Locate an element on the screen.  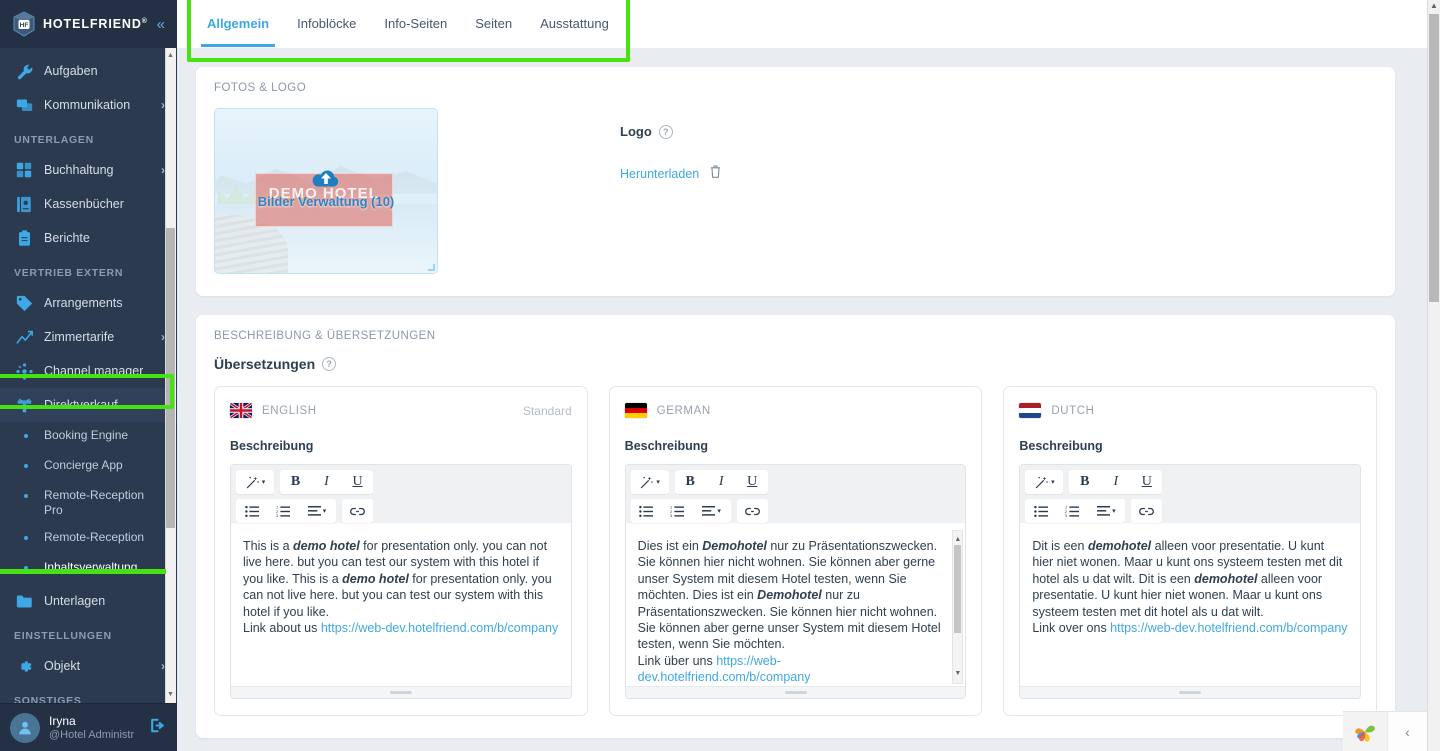
sidebar-item-zimmertarife: Zimmertarife › is located at coordinates (88, 337).